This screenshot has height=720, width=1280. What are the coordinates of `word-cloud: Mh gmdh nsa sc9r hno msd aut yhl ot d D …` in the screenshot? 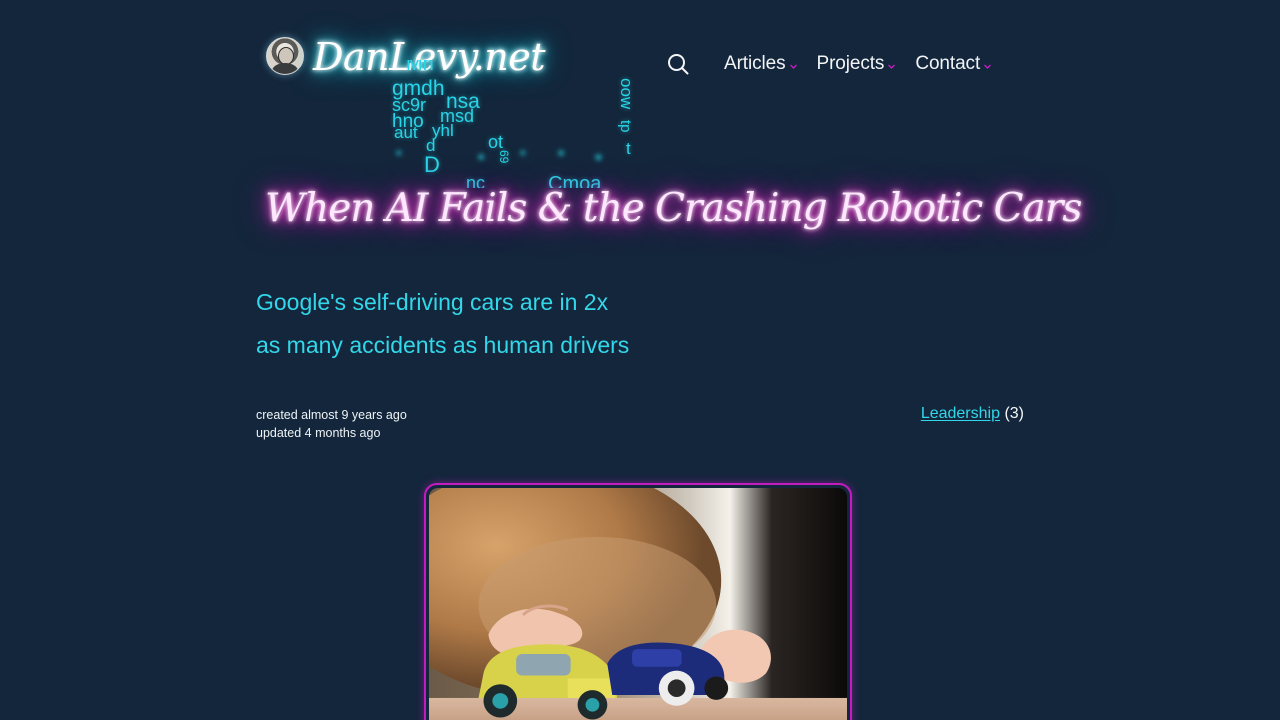 It's located at (513, 124).